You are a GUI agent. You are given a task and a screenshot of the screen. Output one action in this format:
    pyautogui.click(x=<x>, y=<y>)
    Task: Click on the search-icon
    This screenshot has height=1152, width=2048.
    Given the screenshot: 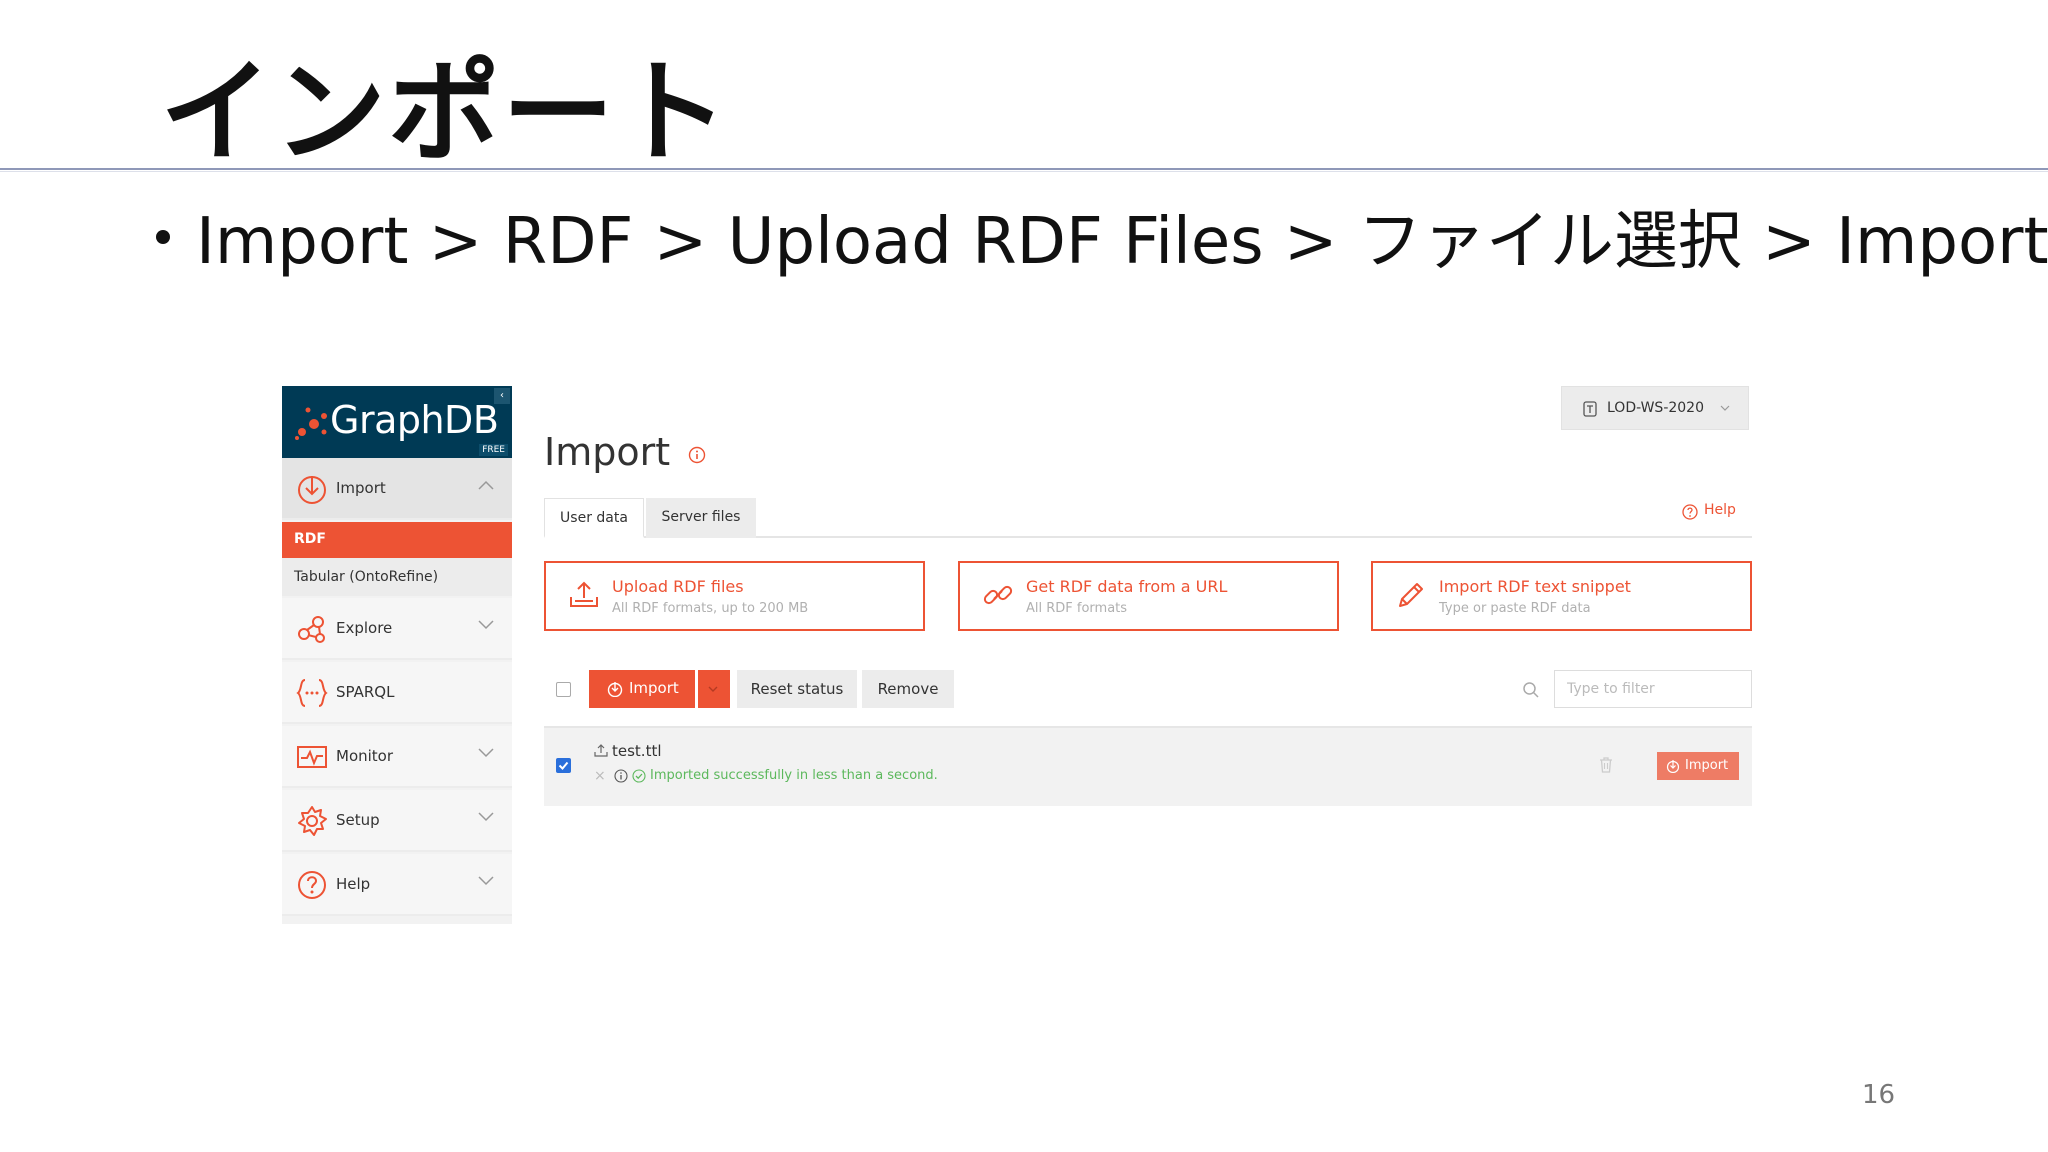 What is the action you would take?
    pyautogui.click(x=1531, y=690)
    